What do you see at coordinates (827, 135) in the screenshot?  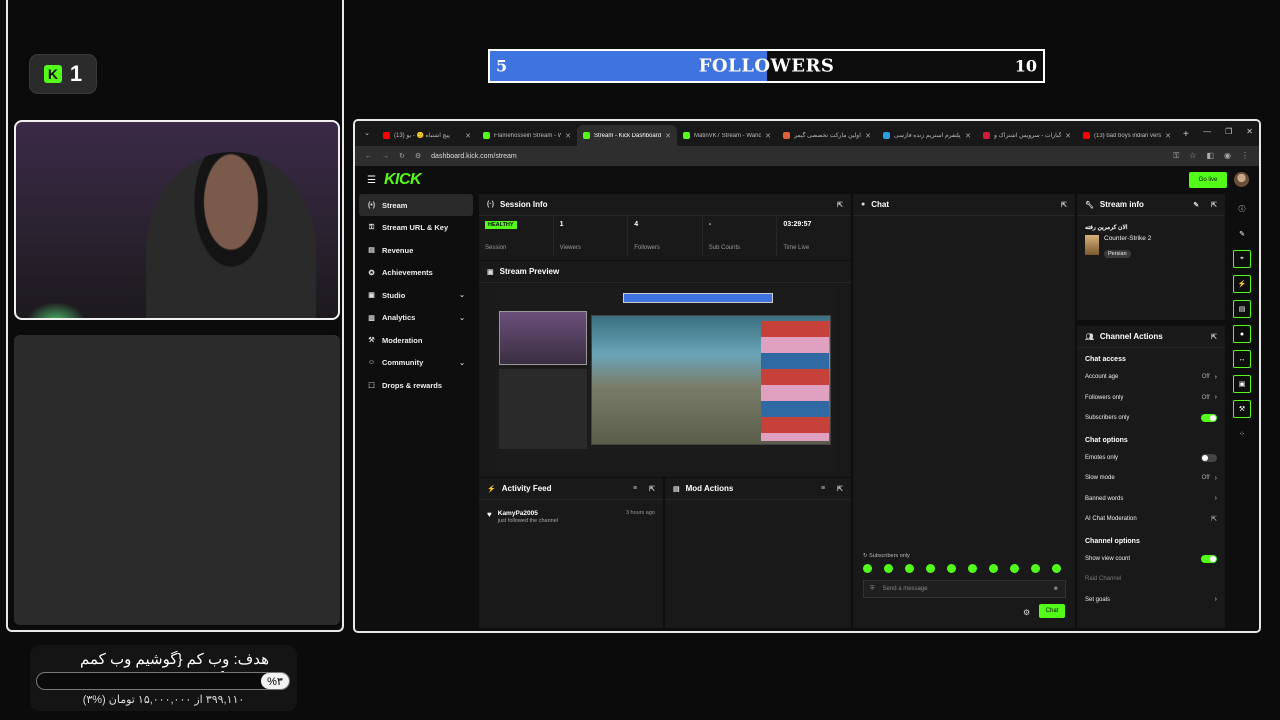 I see `browser-tab: اولین مارکت تخصصی گیمر ✕` at bounding box center [827, 135].